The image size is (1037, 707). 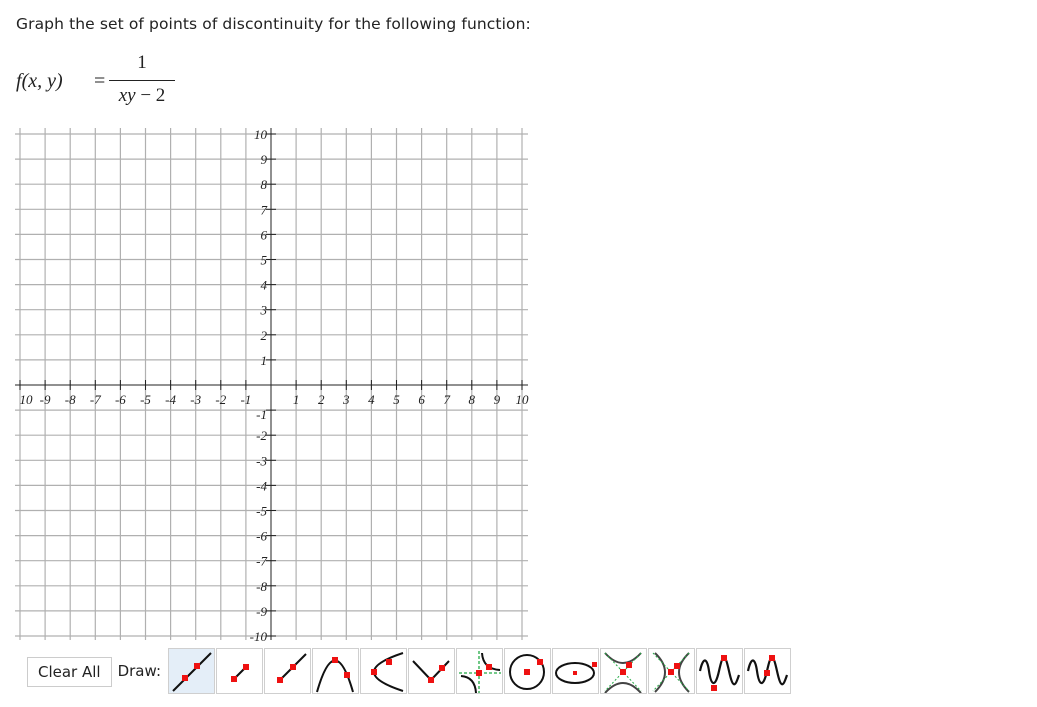 I want to click on rational-icon, so click(x=480, y=672).